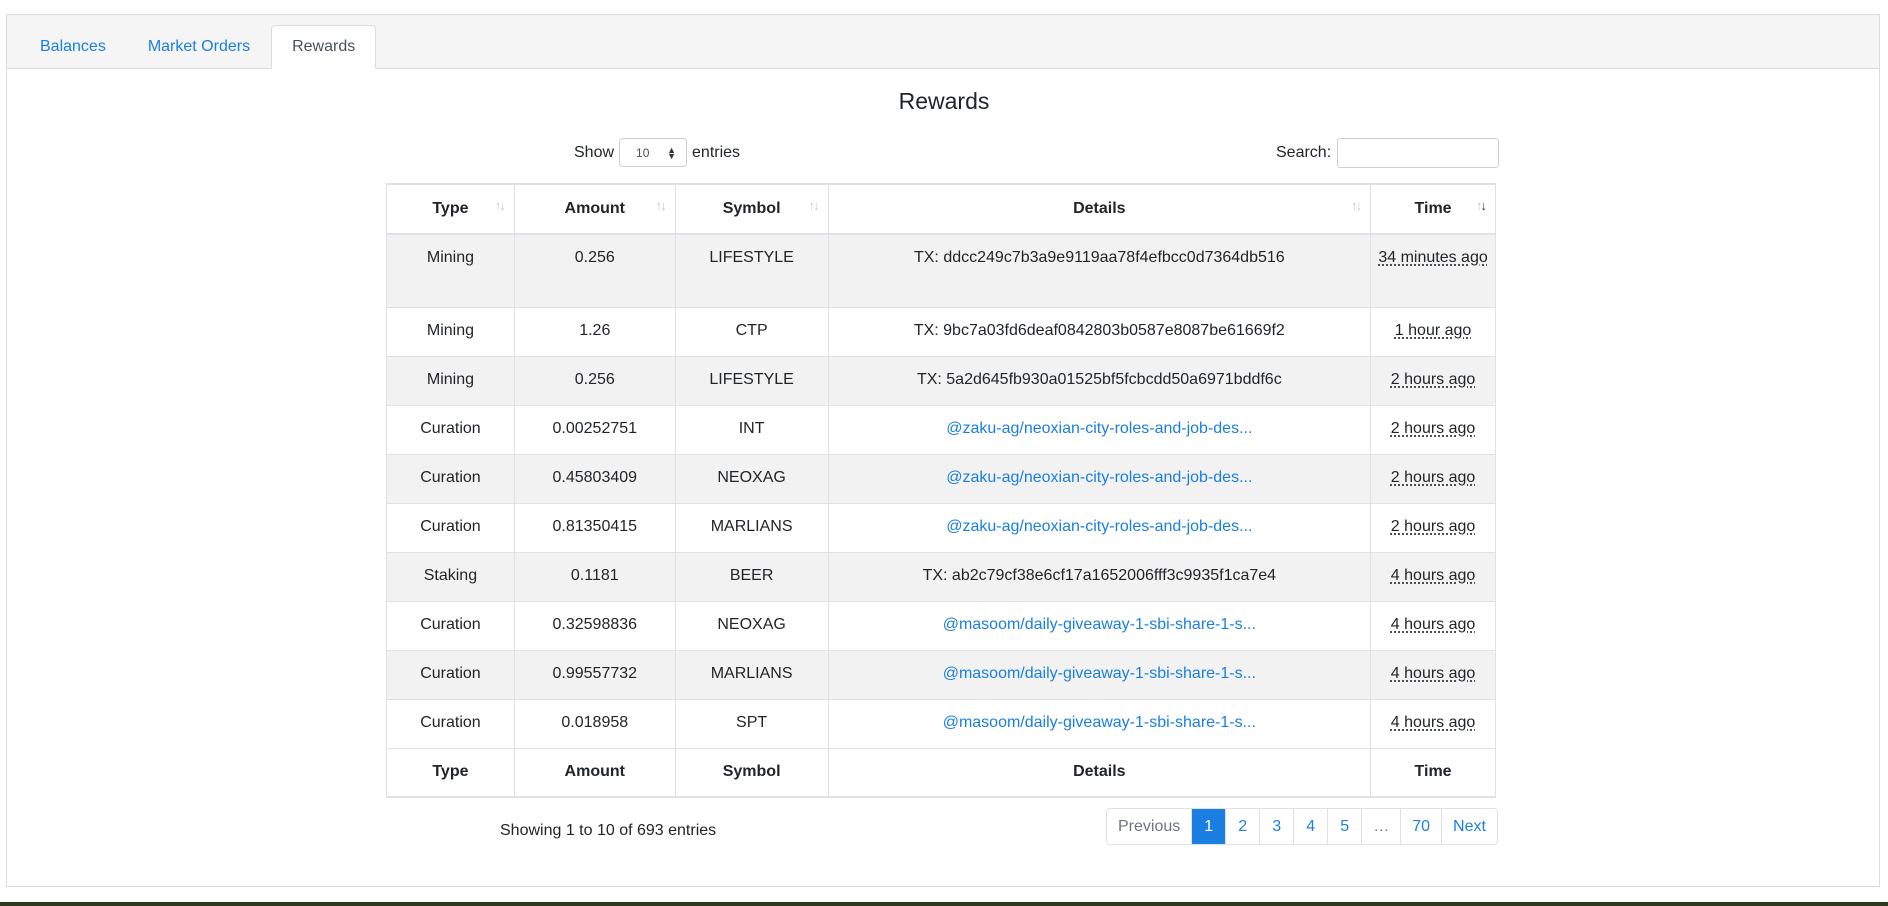  What do you see at coordinates (594, 772) in the screenshot?
I see `footer-amount: Amount` at bounding box center [594, 772].